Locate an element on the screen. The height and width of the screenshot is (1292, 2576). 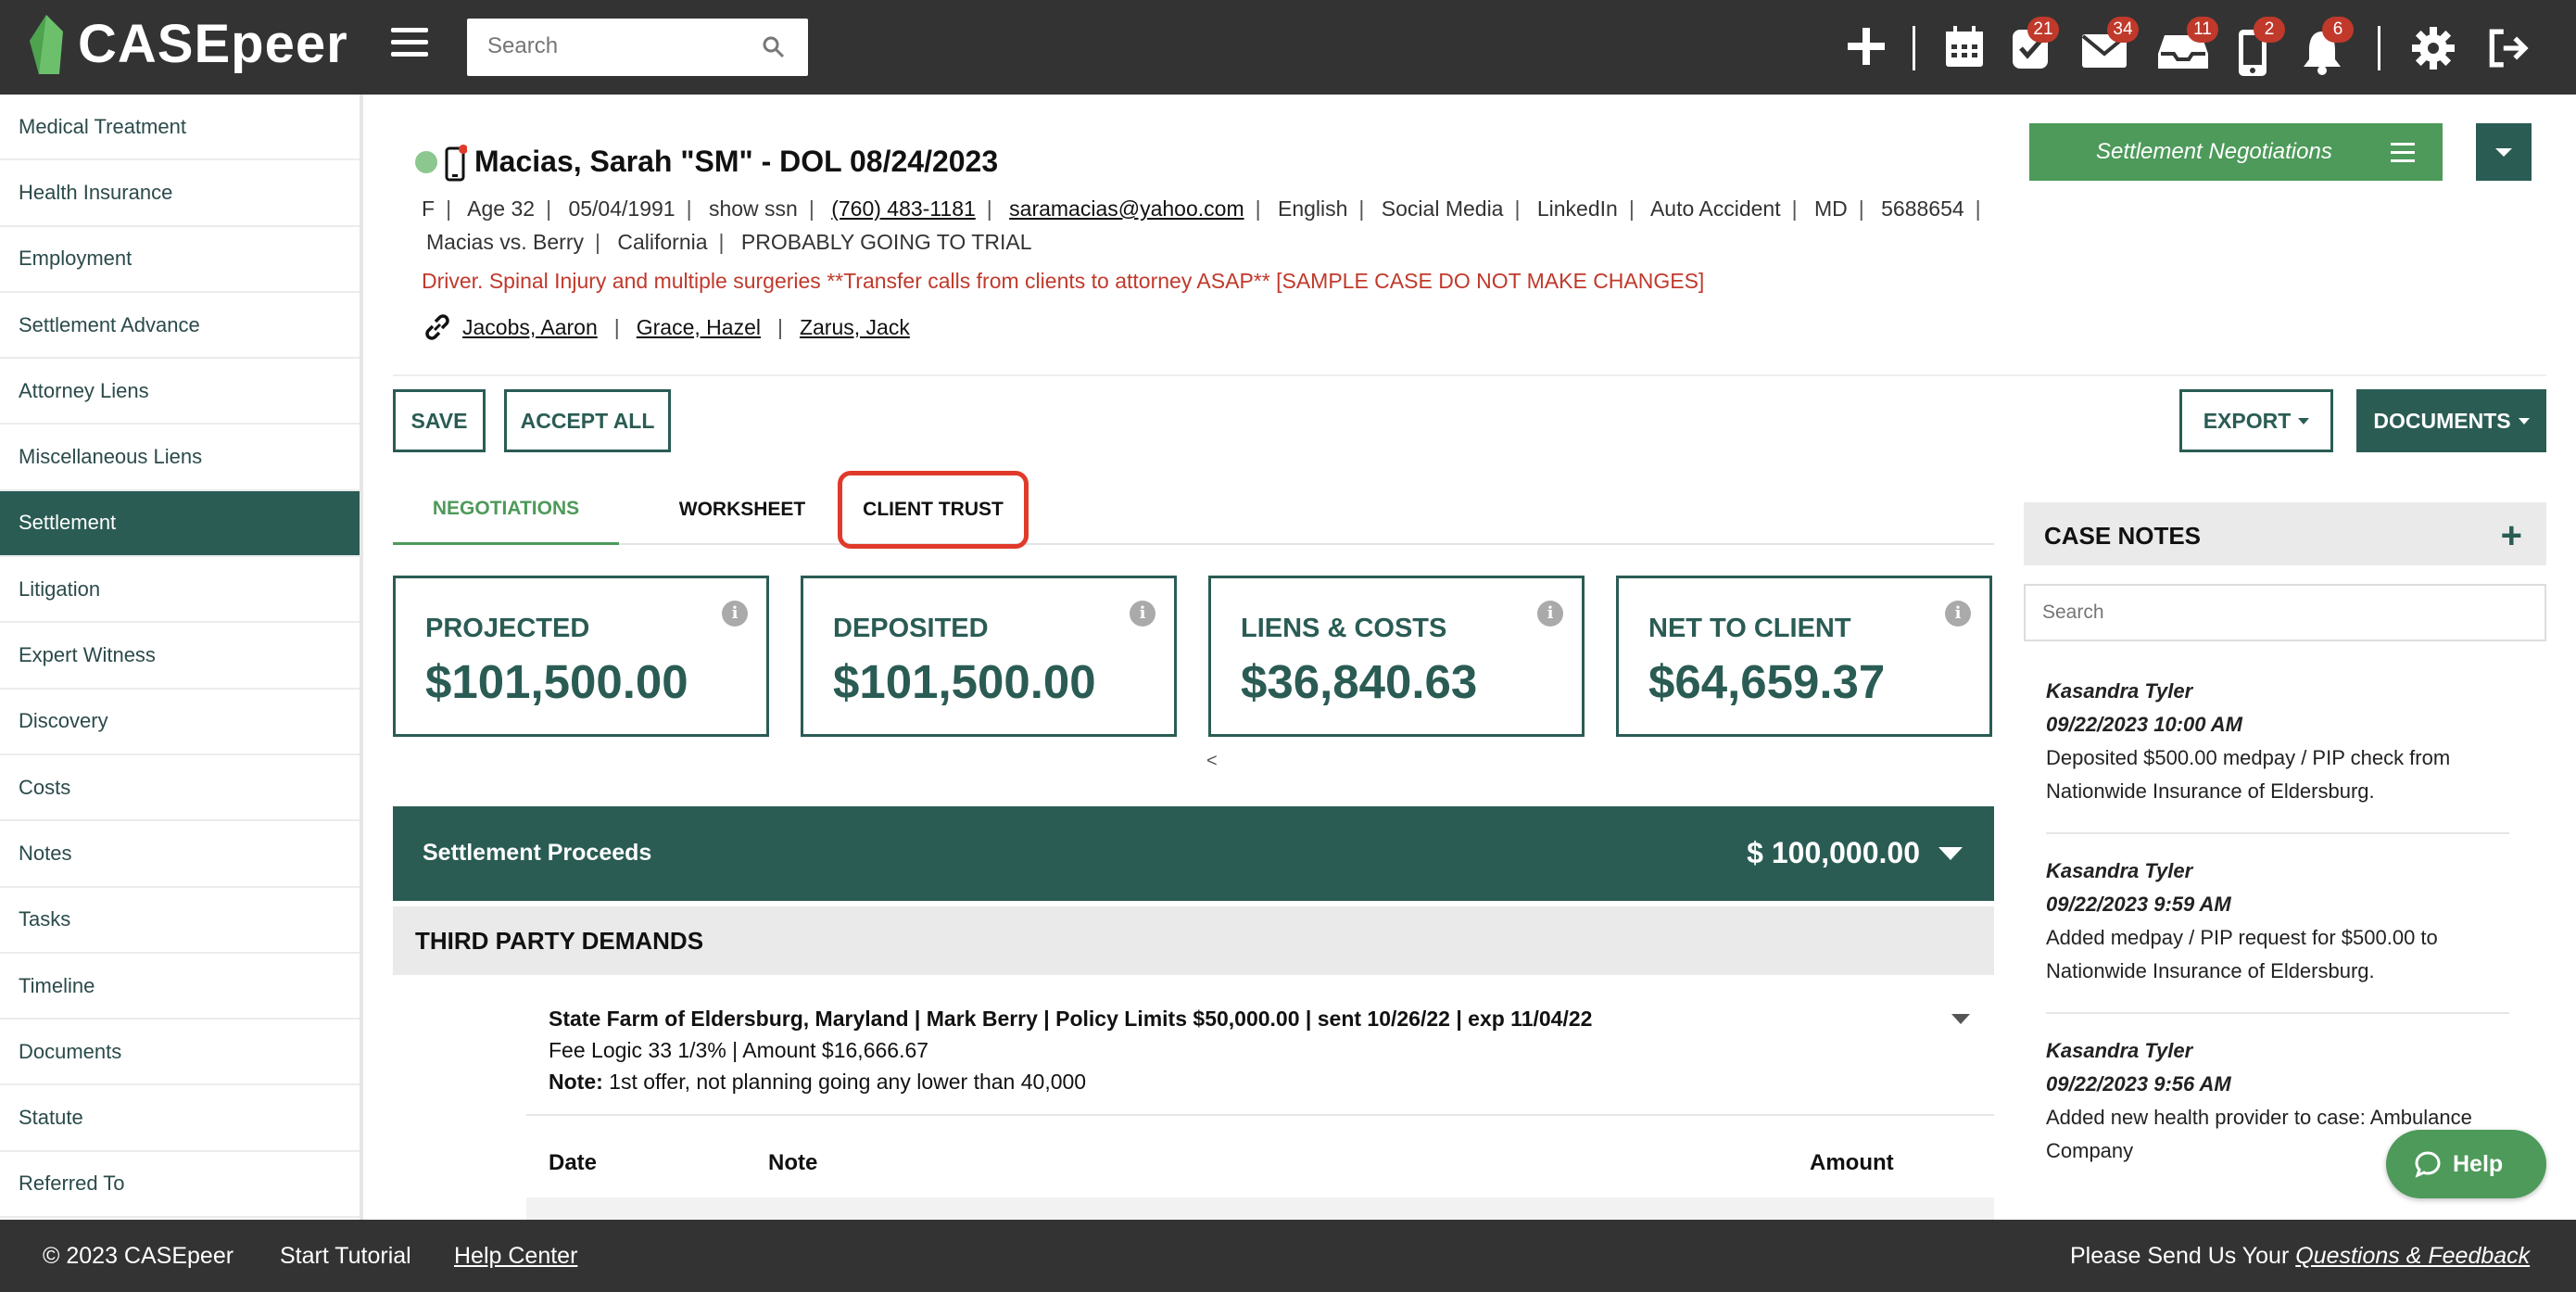
sidebar-item-health-insurance: Health Insurance is located at coordinates (180, 194).